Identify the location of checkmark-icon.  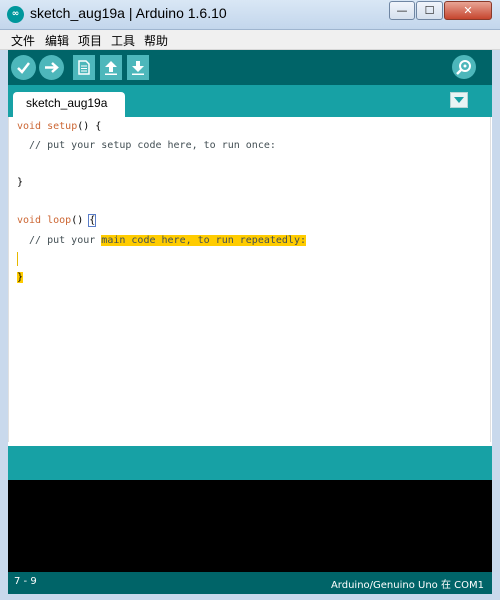
(23, 68).